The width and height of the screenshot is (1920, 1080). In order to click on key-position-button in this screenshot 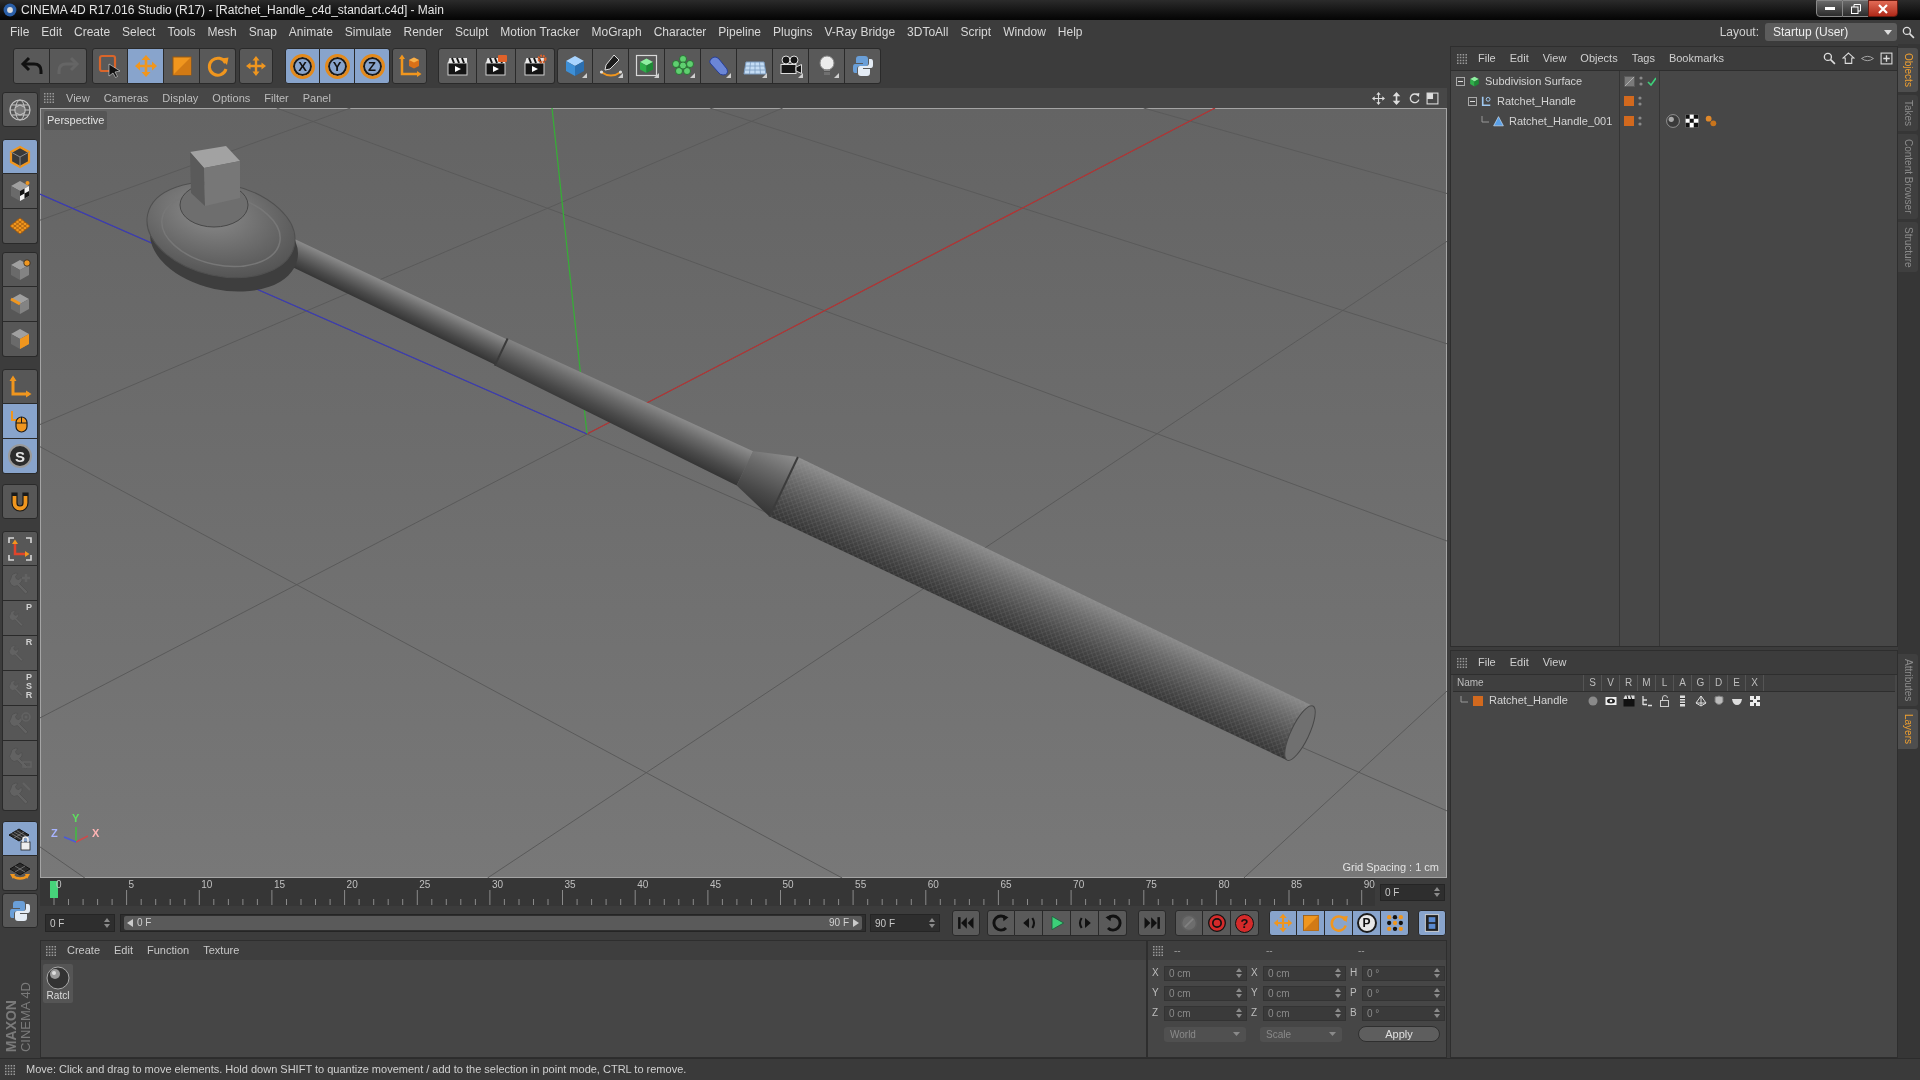, I will do `click(1283, 923)`.